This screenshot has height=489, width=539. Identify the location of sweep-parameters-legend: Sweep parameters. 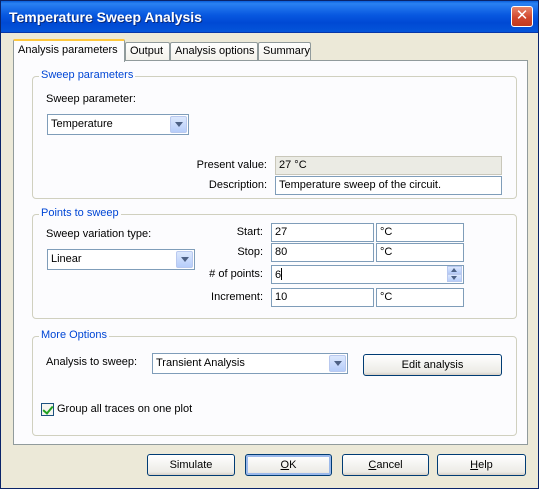
(87, 75).